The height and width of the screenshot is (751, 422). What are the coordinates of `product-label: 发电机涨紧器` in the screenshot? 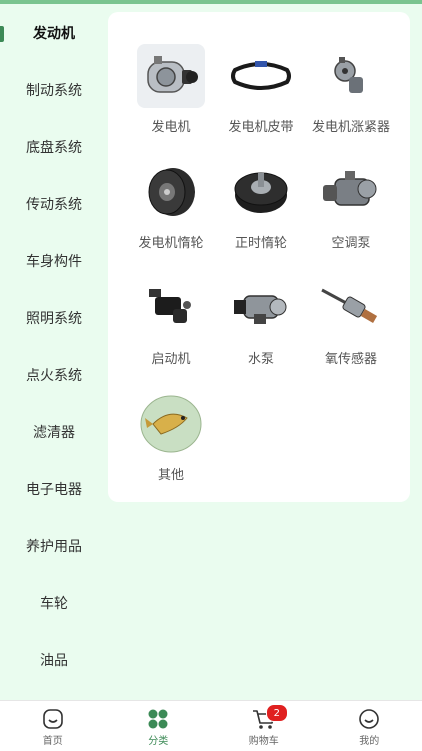 It's located at (351, 125).